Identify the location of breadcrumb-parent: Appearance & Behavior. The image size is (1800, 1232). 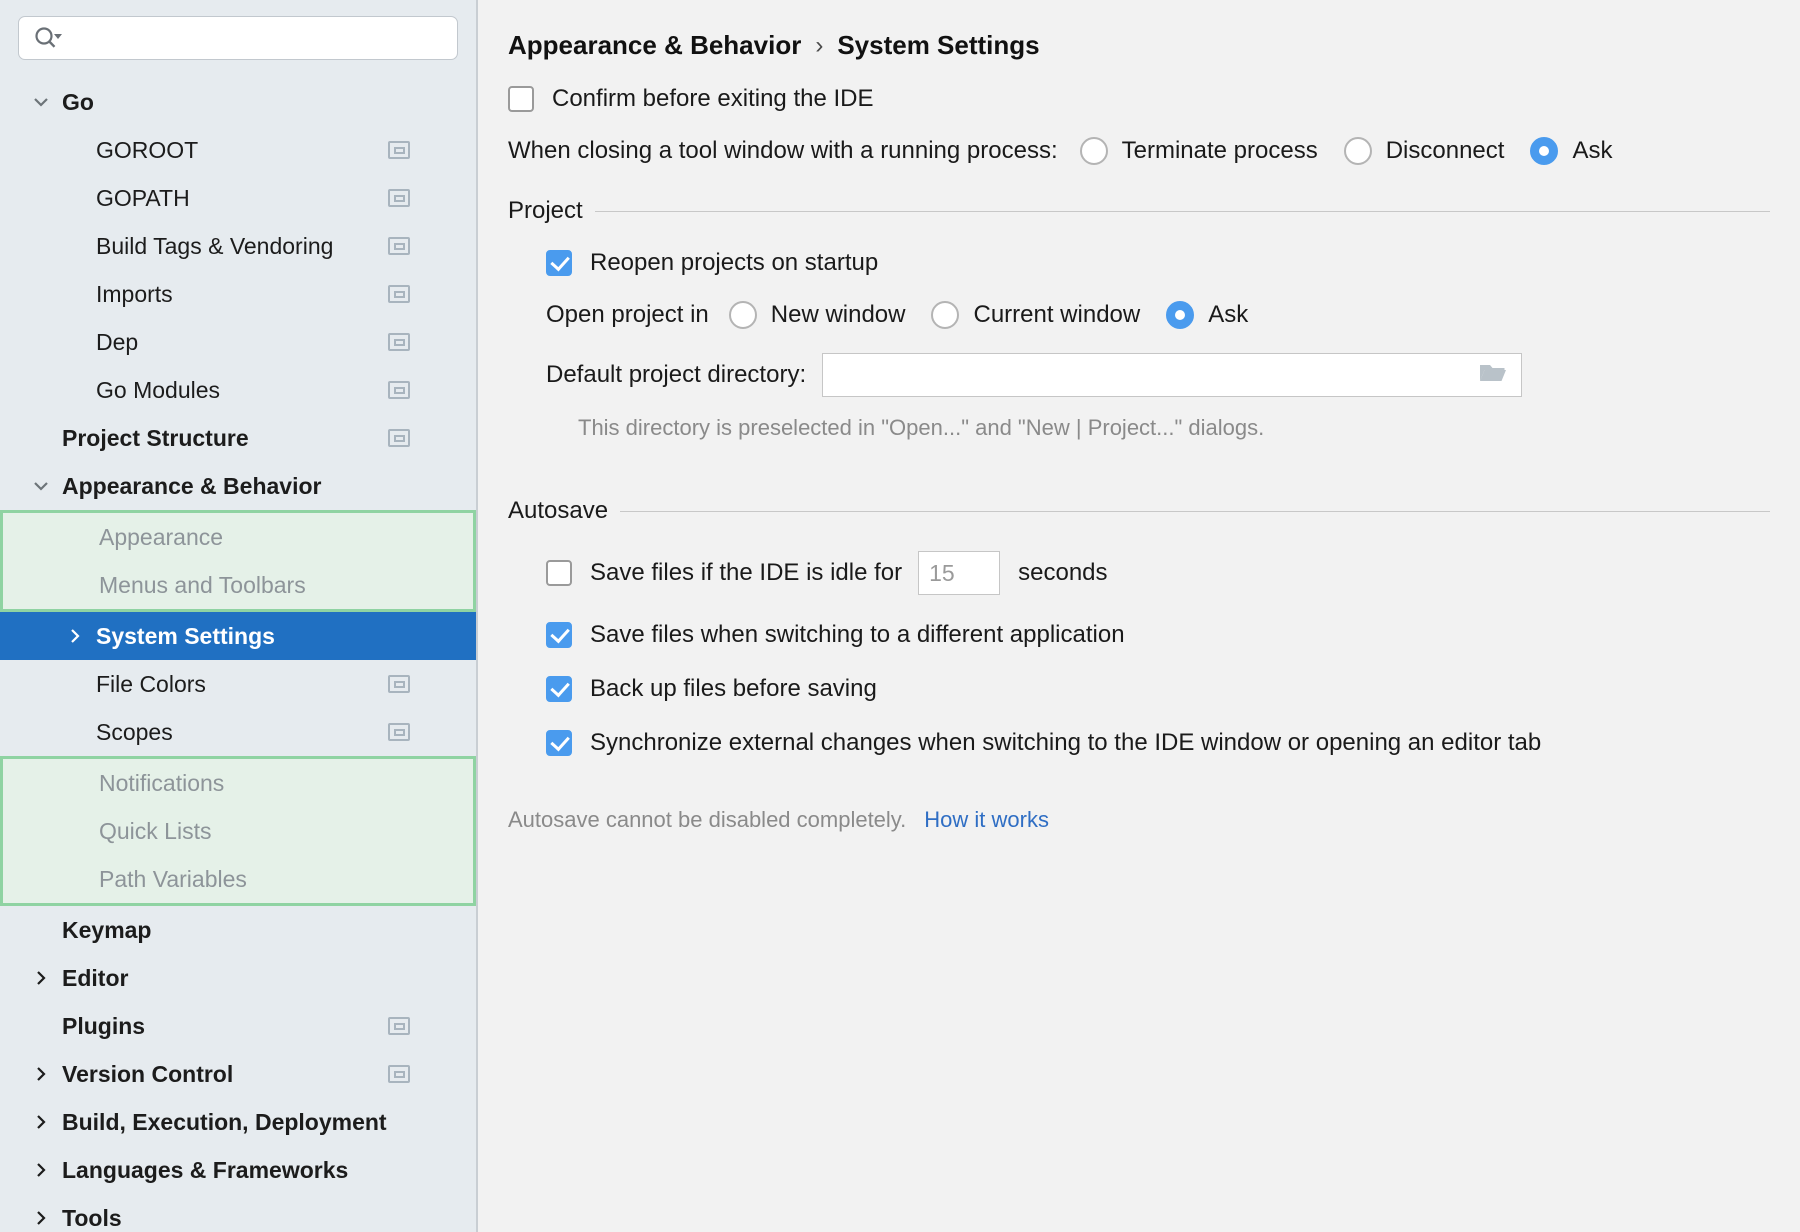
(654, 45).